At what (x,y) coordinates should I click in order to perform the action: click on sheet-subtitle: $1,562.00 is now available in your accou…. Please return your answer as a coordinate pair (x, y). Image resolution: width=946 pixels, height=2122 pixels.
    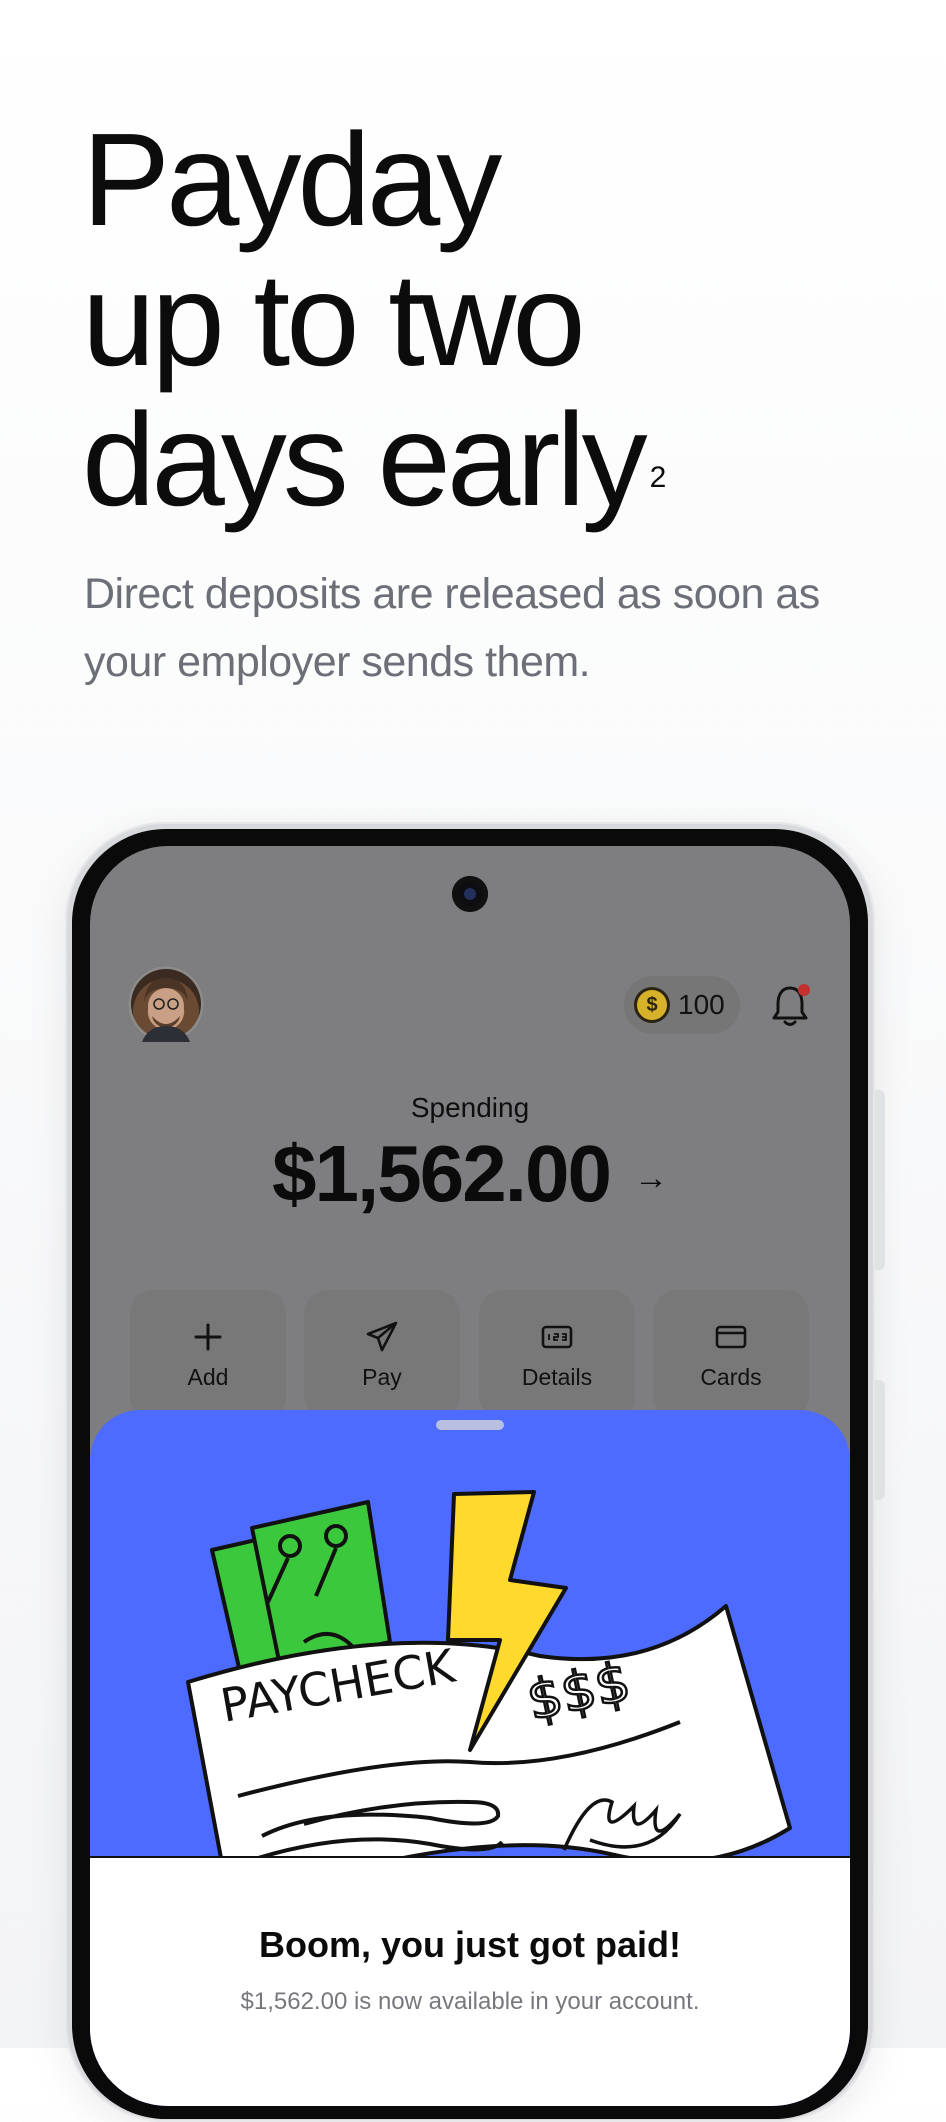
    Looking at the image, I should click on (470, 2001).